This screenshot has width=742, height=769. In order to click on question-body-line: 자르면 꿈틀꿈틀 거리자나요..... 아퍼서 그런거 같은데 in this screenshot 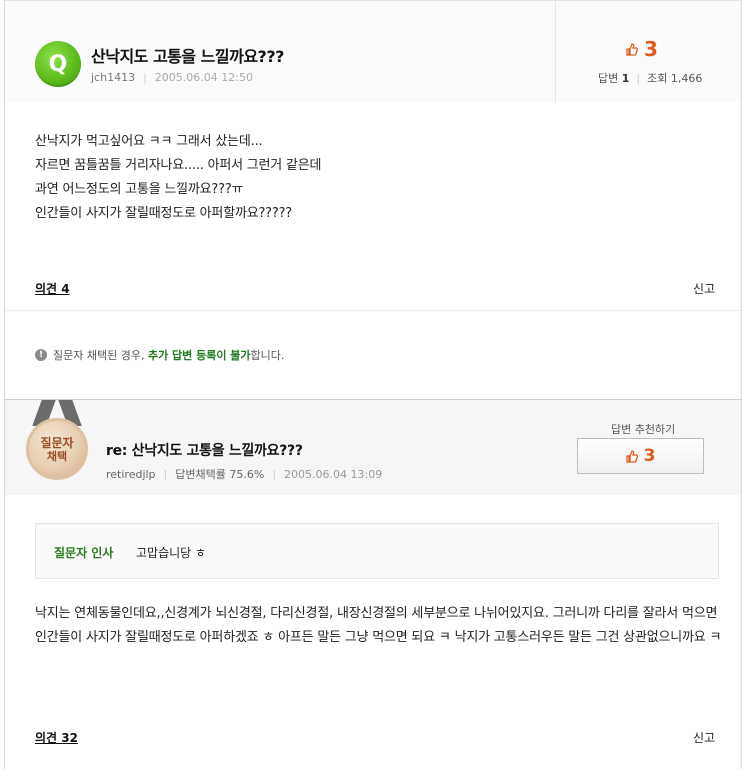, I will do `click(178, 165)`.